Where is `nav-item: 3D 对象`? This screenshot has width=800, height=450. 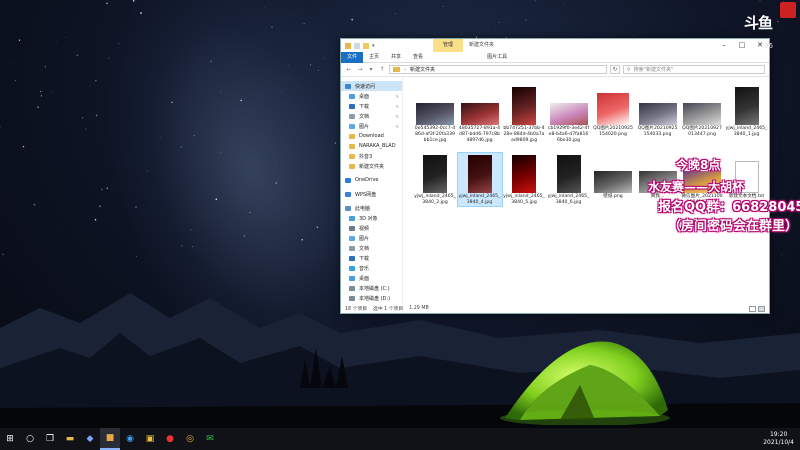 nav-item: 3D 对象 is located at coordinates (371, 218).